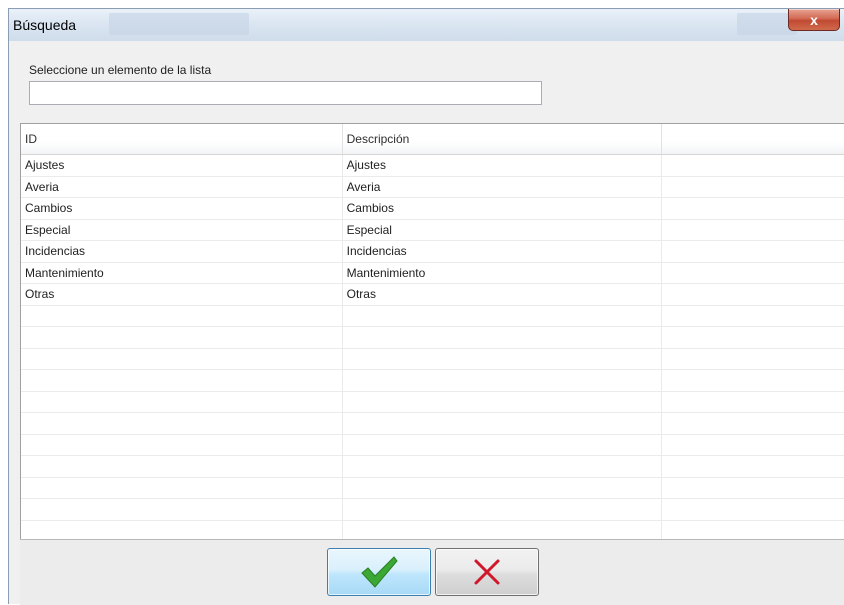 The width and height of the screenshot is (844, 605). I want to click on title-bar: Búsqueda x, so click(426, 25).